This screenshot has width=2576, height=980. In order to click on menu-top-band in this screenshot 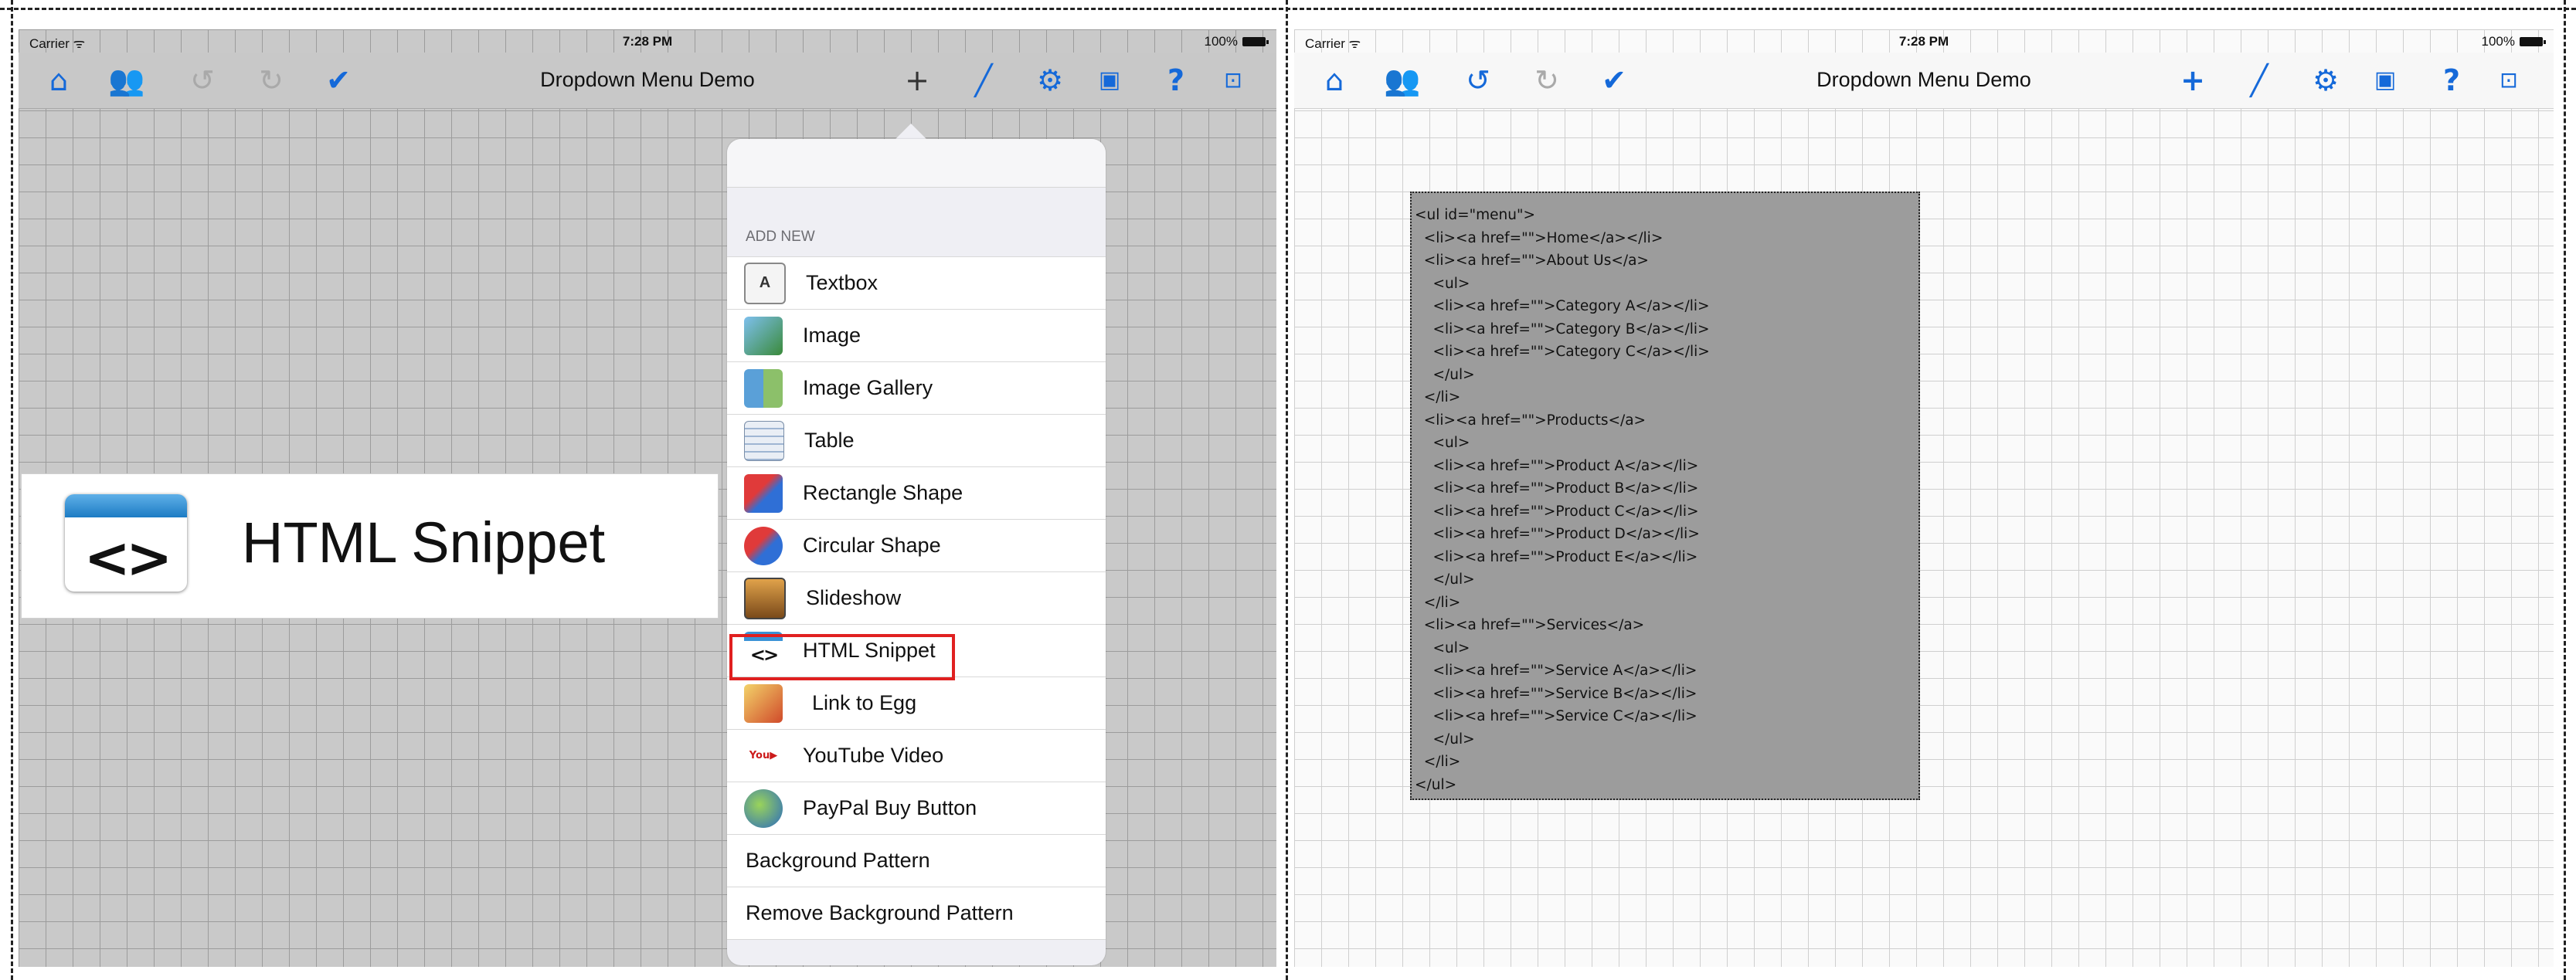, I will do `click(916, 163)`.